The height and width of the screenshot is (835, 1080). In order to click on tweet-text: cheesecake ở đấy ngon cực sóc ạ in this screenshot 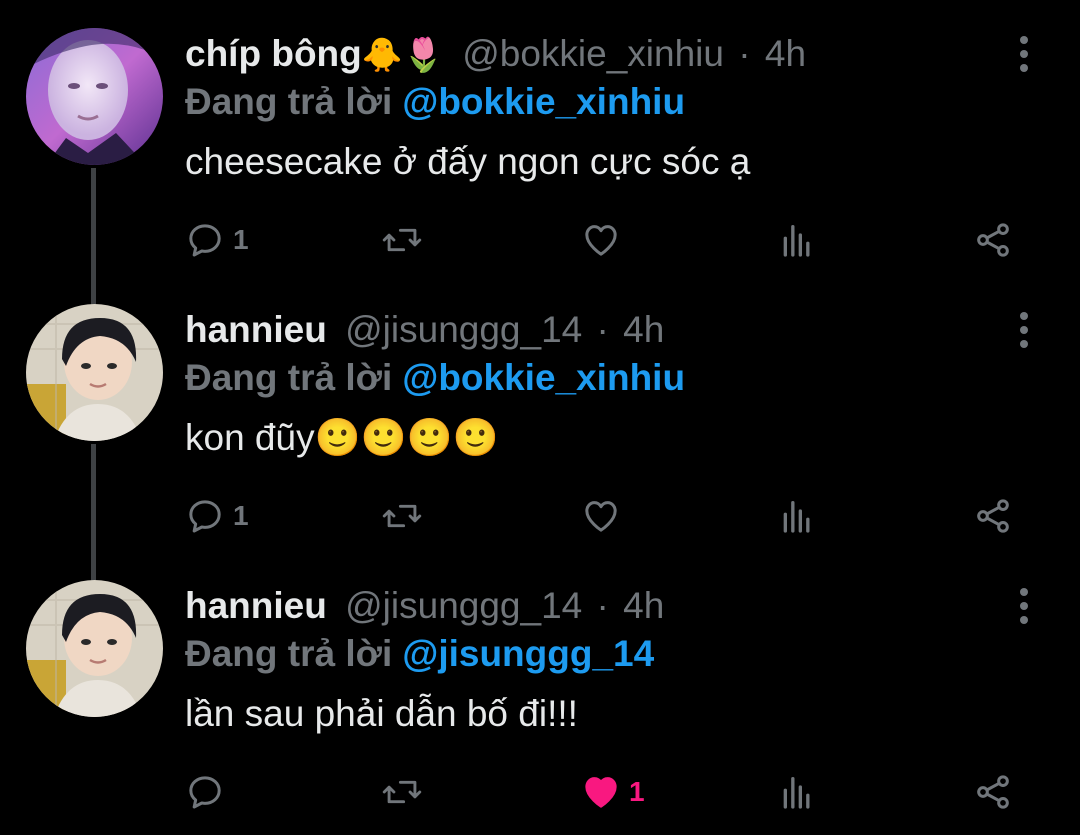, I will do `click(468, 161)`.